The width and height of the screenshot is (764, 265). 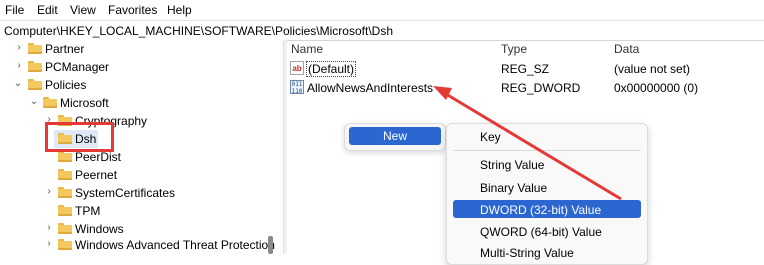 I want to click on menu-favorites: Favorites, so click(x=132, y=10).